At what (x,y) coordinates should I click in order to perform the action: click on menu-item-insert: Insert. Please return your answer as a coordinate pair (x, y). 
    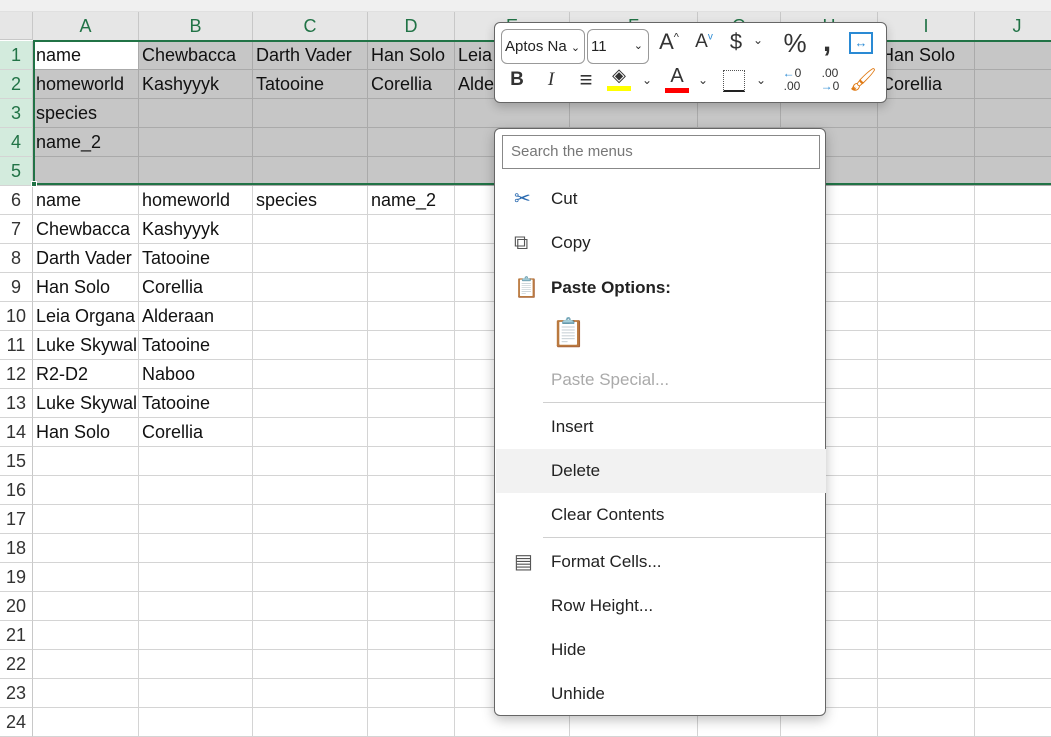
    Looking at the image, I should click on (661, 427).